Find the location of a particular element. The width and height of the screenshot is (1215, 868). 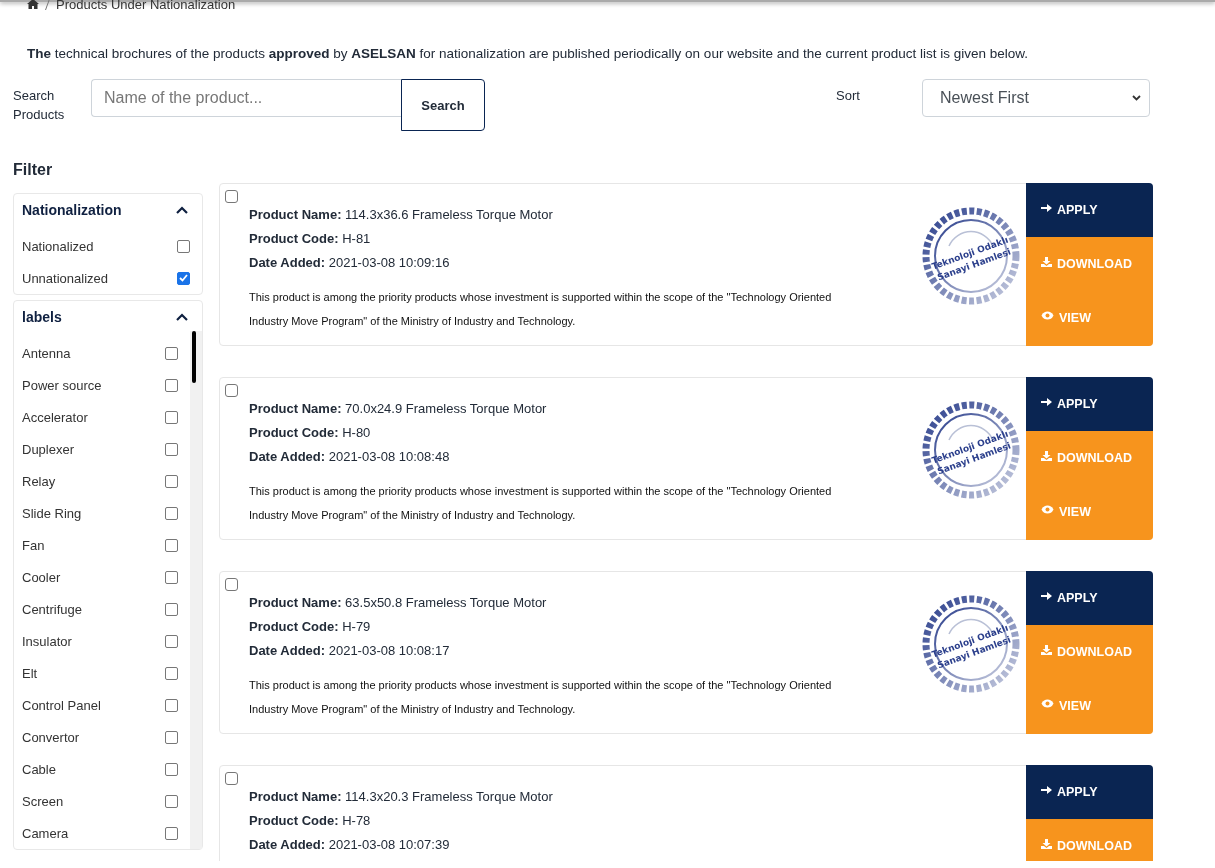

filter-group-title: Nationalization is located at coordinates (72, 210).